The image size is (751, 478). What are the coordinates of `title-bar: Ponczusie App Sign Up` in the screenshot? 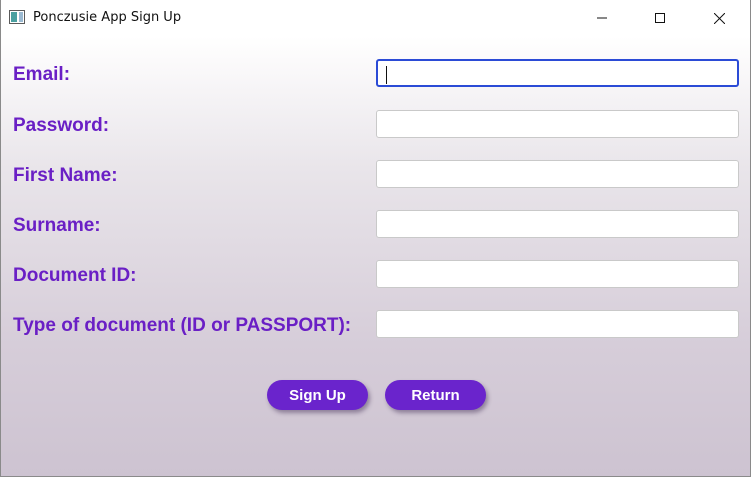 It's located at (375, 18).